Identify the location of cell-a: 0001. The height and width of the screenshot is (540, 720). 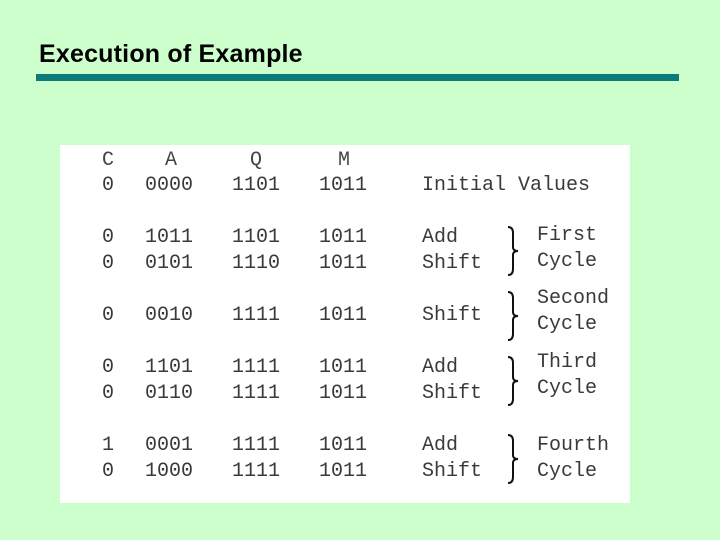
(169, 445).